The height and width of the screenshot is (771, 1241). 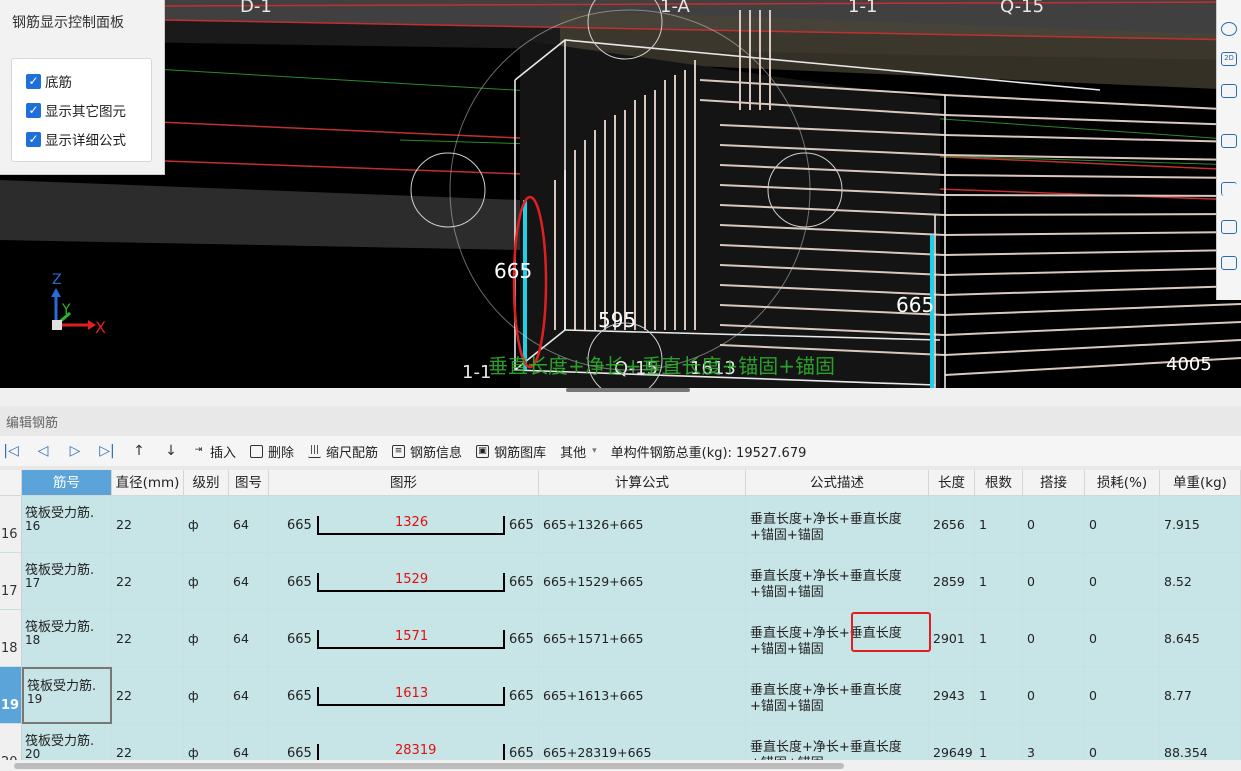 I want to click on column-header: 级别, so click(x=206, y=483).